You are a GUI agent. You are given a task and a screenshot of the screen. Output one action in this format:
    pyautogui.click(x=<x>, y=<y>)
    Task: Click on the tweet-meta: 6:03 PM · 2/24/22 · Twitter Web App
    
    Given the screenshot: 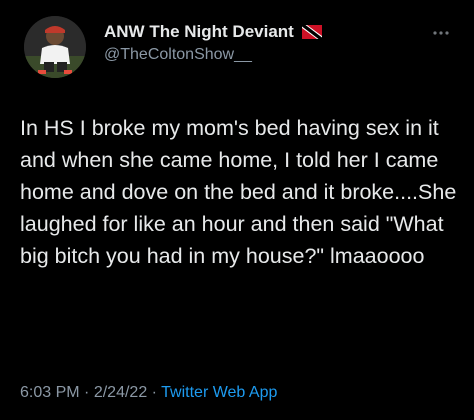 What is the action you would take?
    pyautogui.click(x=148, y=393)
    